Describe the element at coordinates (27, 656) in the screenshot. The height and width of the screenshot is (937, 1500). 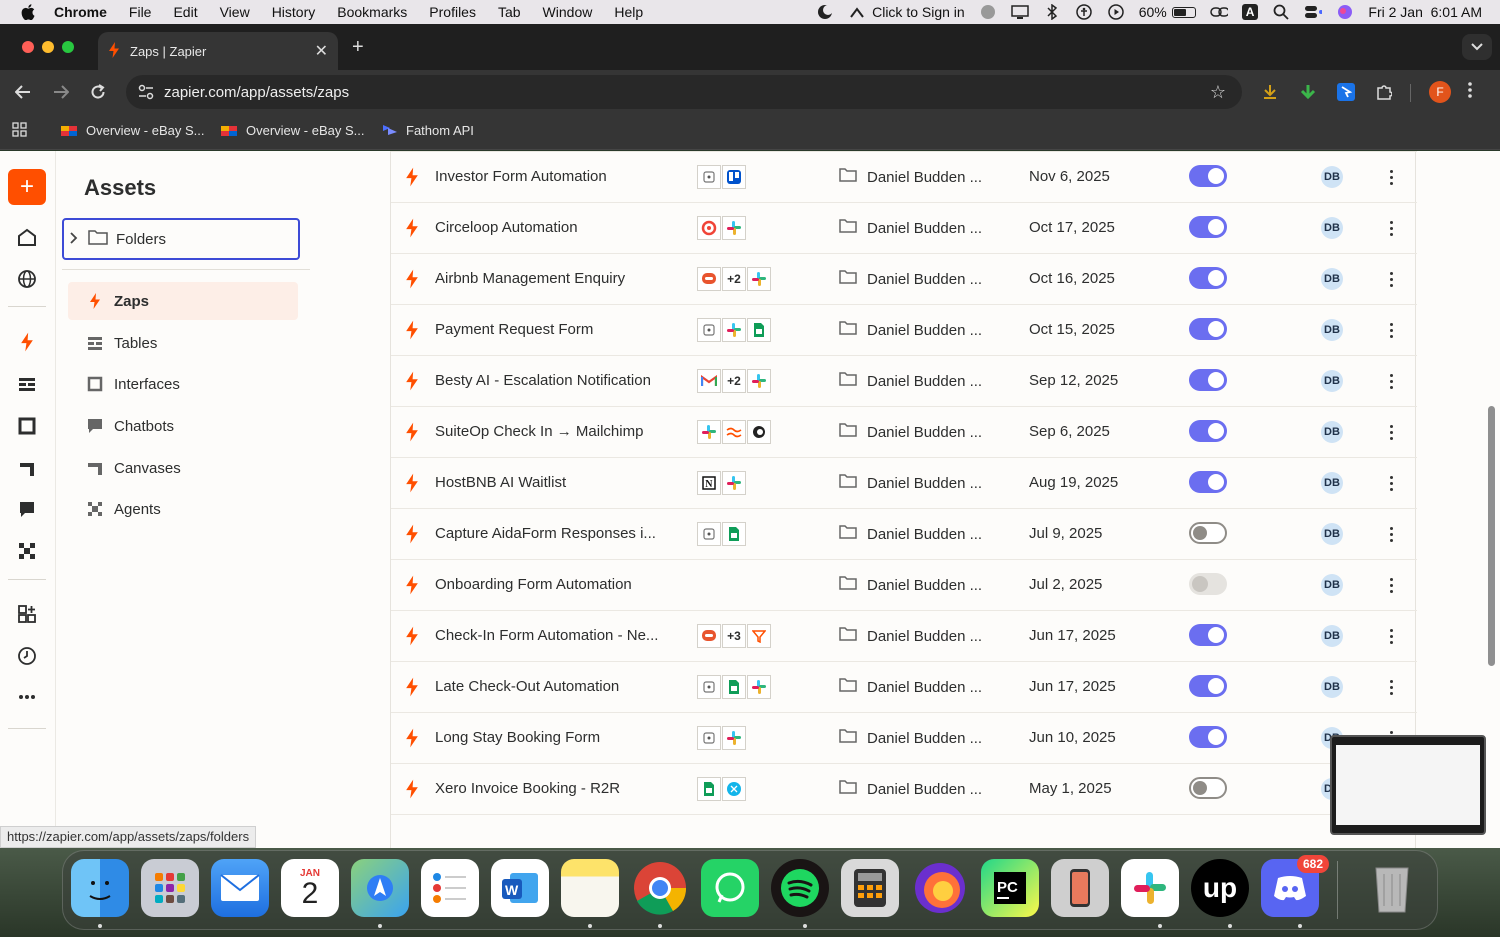
I see `history-clock-icon` at that location.